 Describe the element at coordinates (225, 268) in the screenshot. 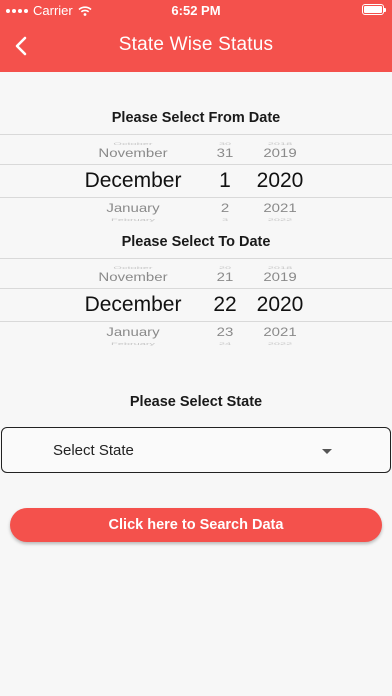

I see `day-option: 20` at that location.